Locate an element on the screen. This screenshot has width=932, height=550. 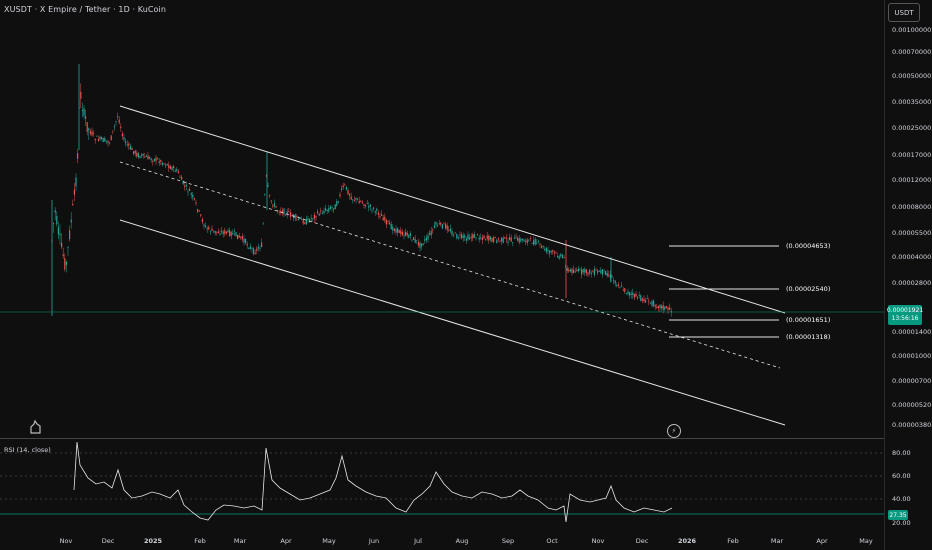
rsi-line is located at coordinates (373, 482).